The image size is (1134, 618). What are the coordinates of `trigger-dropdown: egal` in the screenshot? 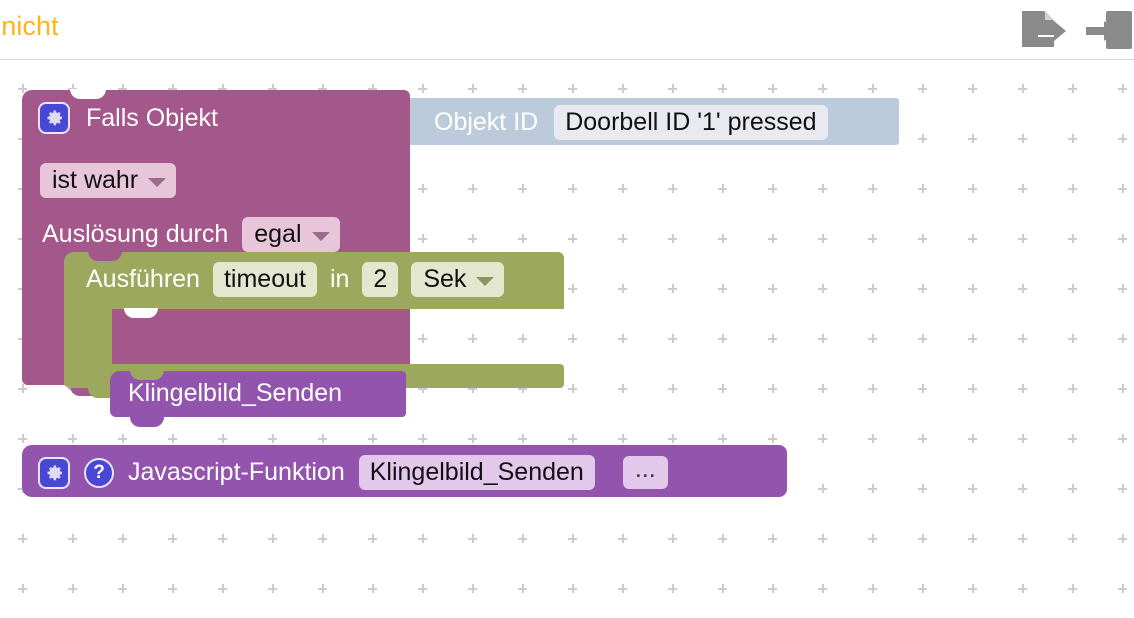 It's located at (291, 234).